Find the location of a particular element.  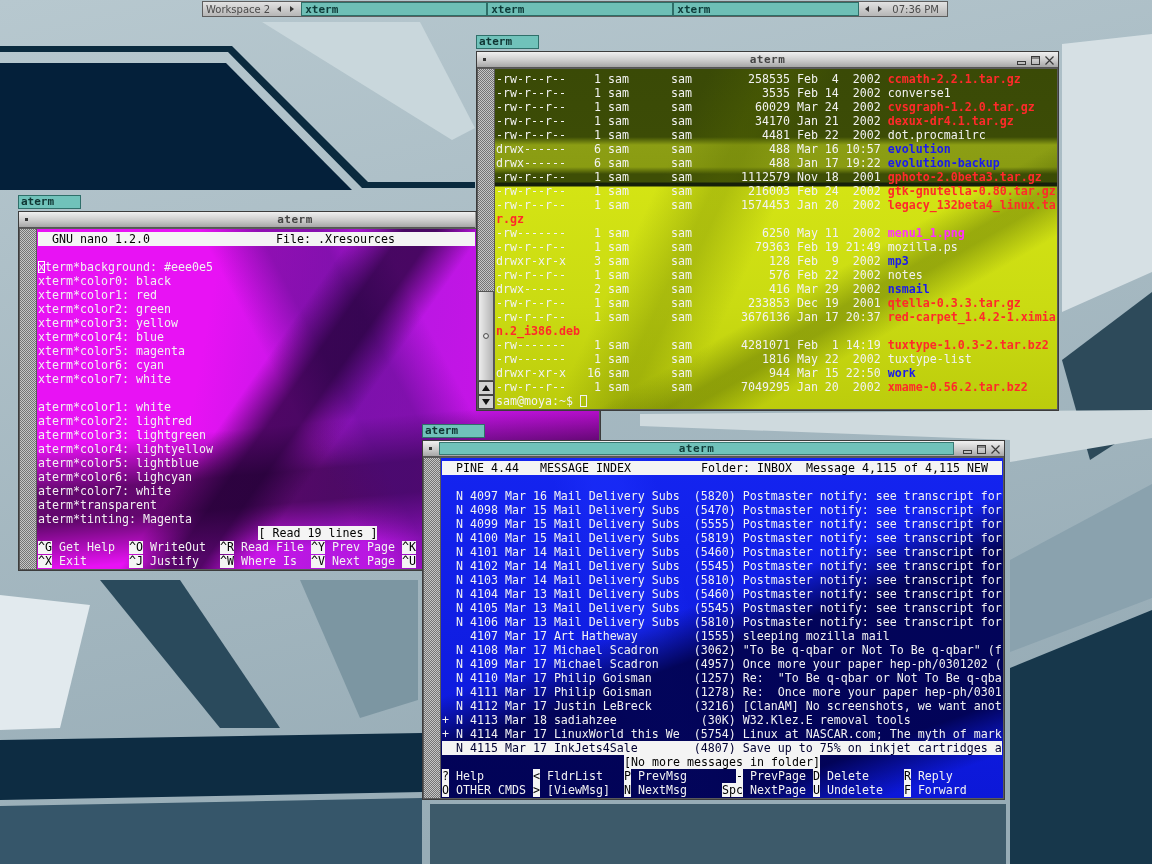

message-row: + N 4113 Mar 18 sadiahzee (30K) W32.Klez.E removal tools is located at coordinates (722, 720).